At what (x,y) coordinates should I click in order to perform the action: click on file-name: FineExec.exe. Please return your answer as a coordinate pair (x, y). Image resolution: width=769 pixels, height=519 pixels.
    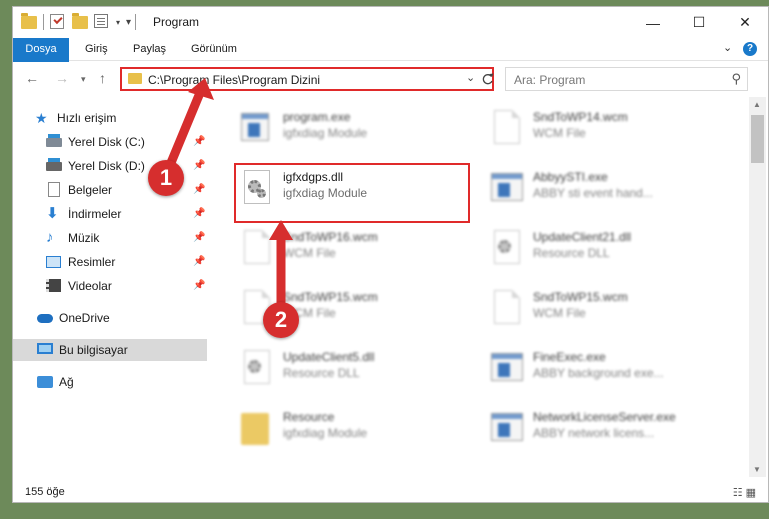
    Looking at the image, I should click on (569, 357).